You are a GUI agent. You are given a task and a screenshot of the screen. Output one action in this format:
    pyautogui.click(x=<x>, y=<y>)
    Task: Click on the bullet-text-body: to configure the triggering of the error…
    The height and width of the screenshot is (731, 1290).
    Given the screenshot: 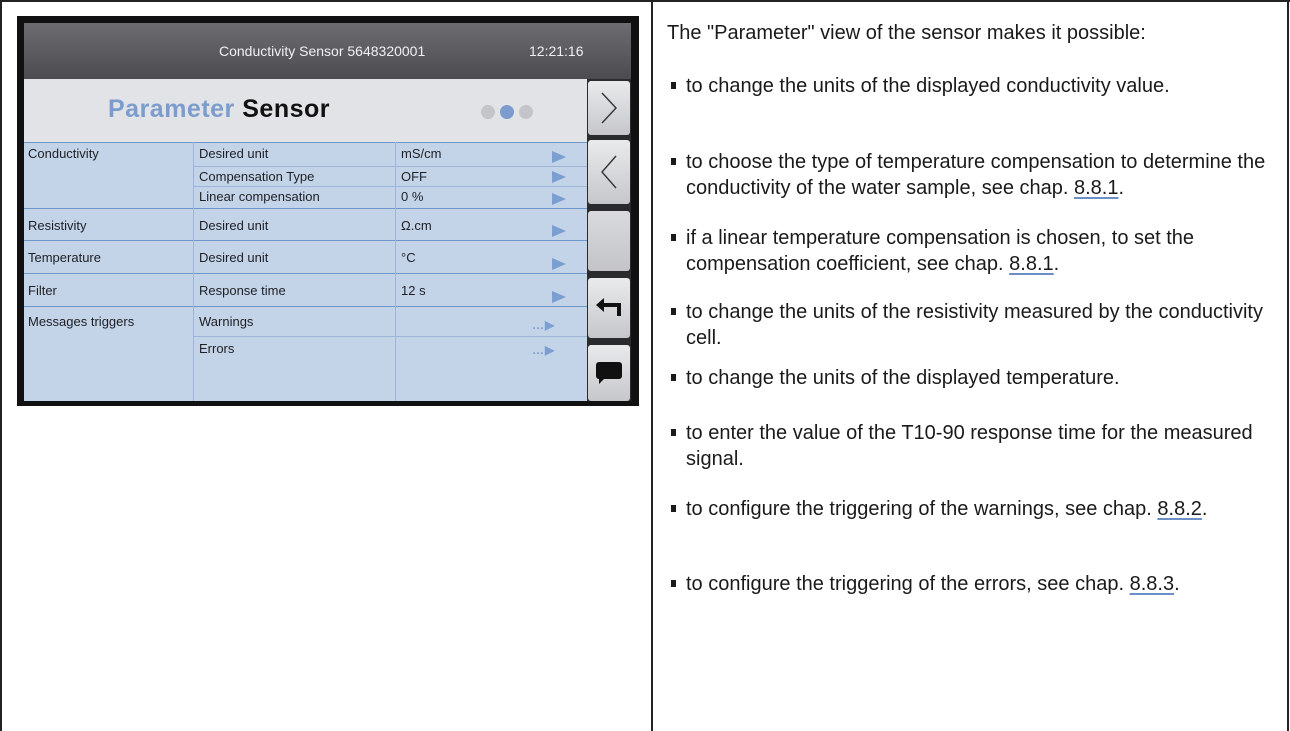 What is the action you would take?
    pyautogui.click(x=908, y=584)
    